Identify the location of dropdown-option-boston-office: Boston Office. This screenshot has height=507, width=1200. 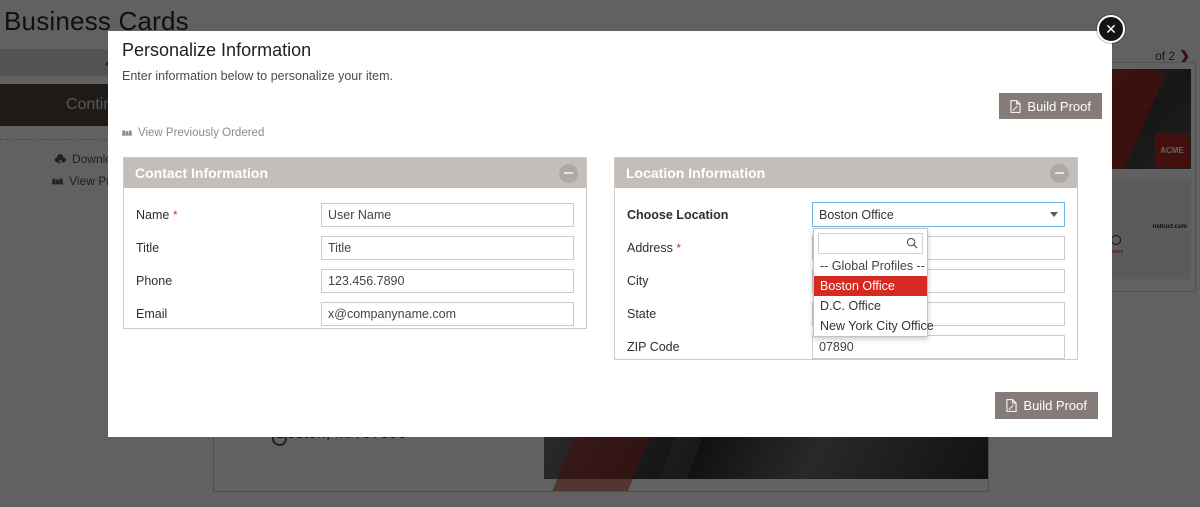
(870, 286).